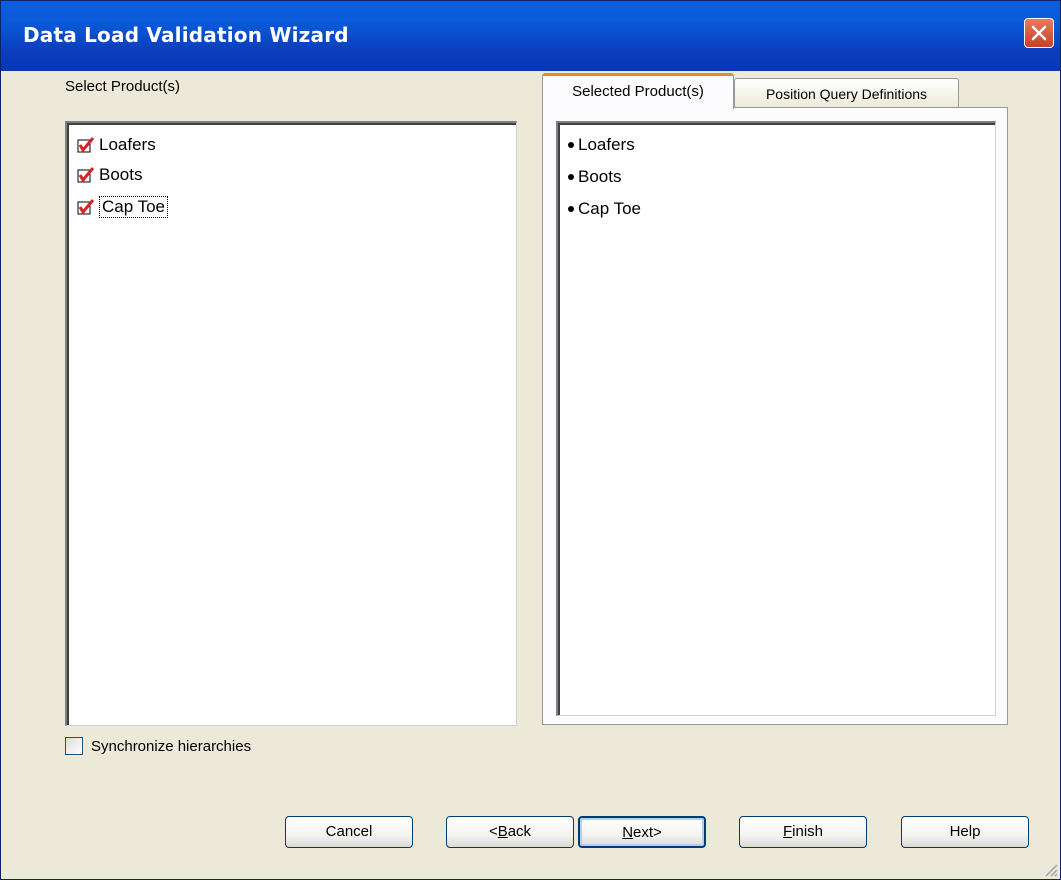 The image size is (1061, 880). What do you see at coordinates (134, 207) in the screenshot?
I see `product-label: Cap Toe` at bounding box center [134, 207].